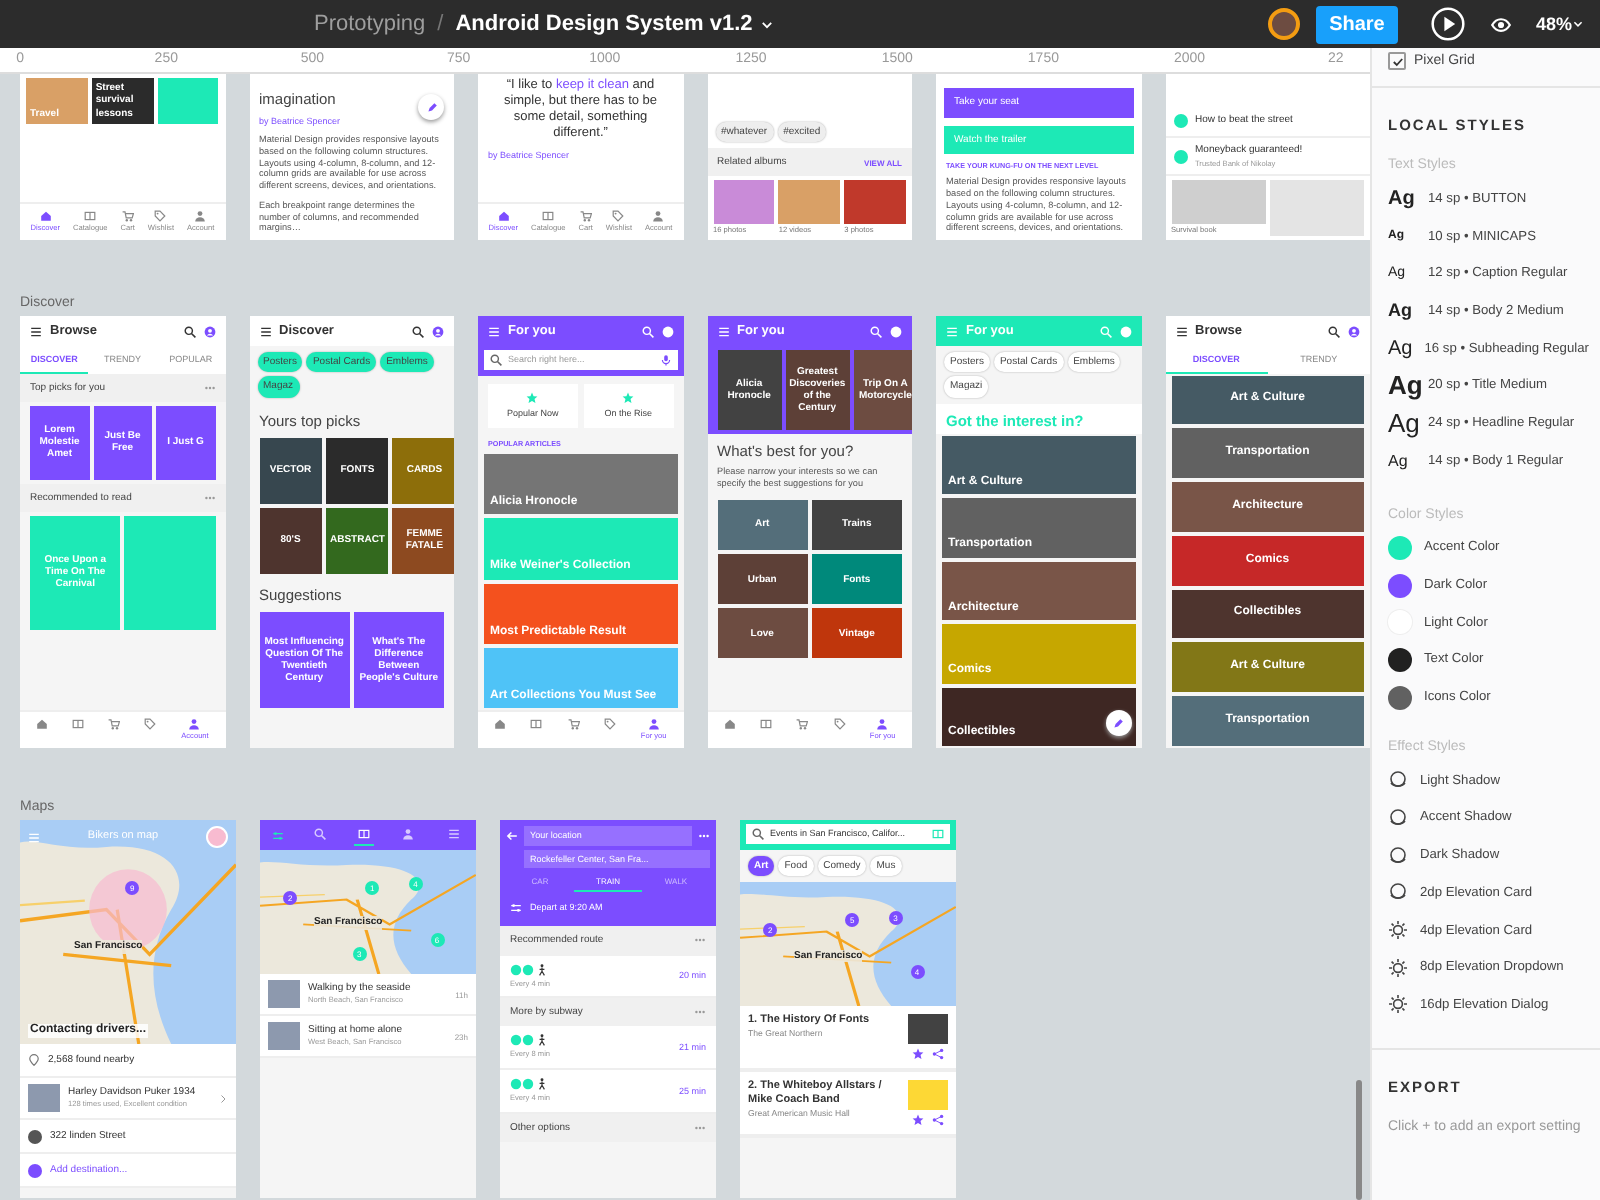  Describe the element at coordinates (1500, 24) in the screenshot. I see `eye-icon` at that location.